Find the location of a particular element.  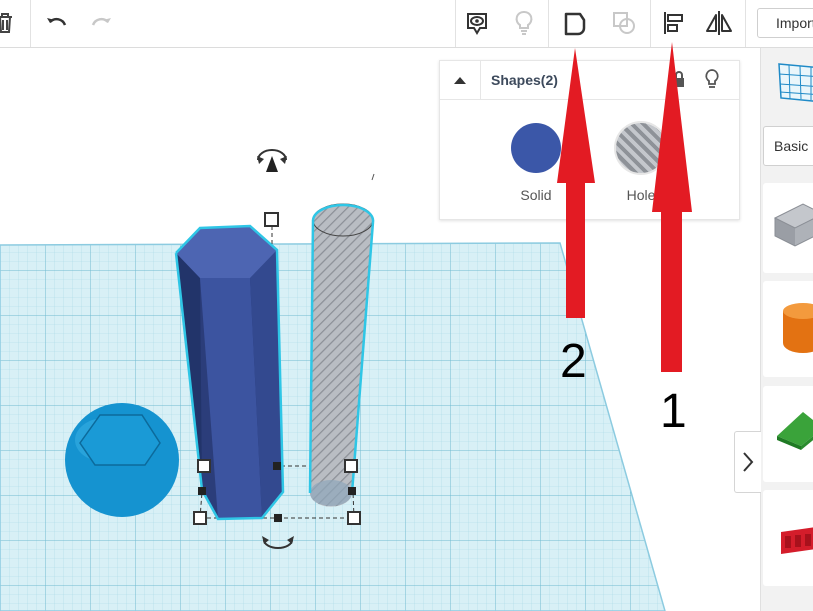

solid-label: Solid is located at coordinates (536, 195).